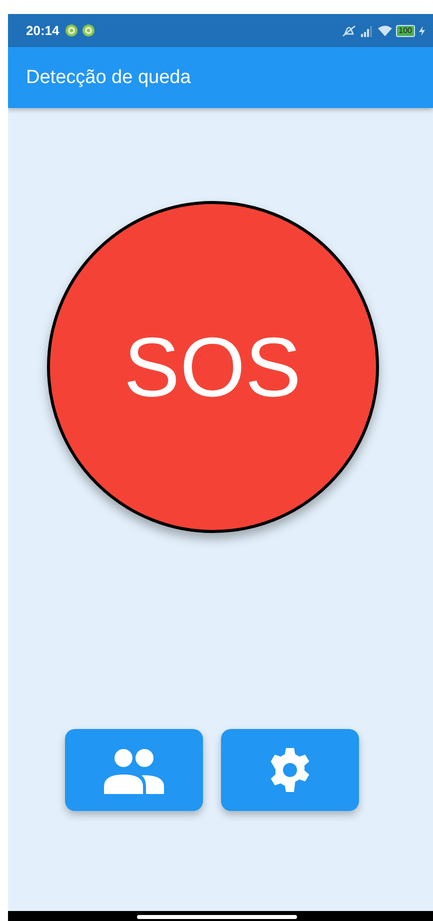 The width and height of the screenshot is (433, 921). What do you see at coordinates (422, 31) in the screenshot?
I see `charging-icon` at bounding box center [422, 31].